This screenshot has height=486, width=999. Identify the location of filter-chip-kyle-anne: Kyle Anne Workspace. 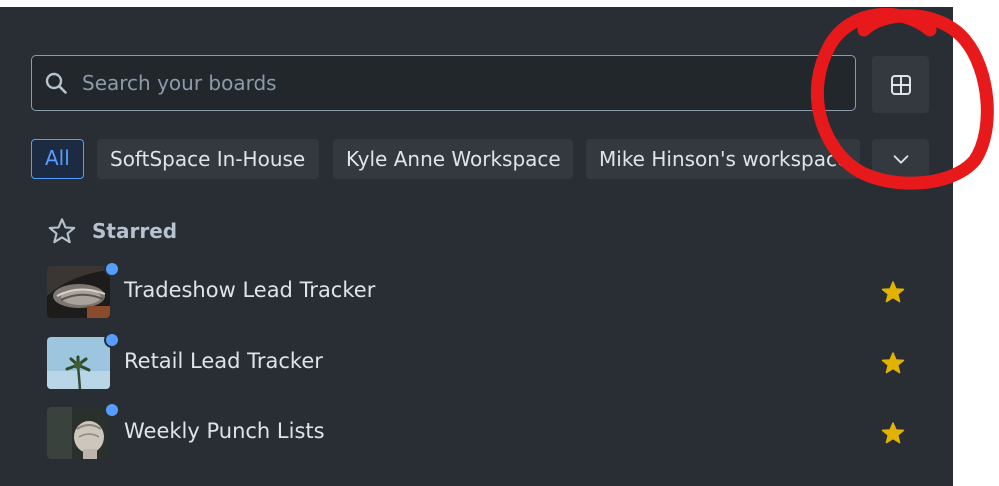
(453, 159).